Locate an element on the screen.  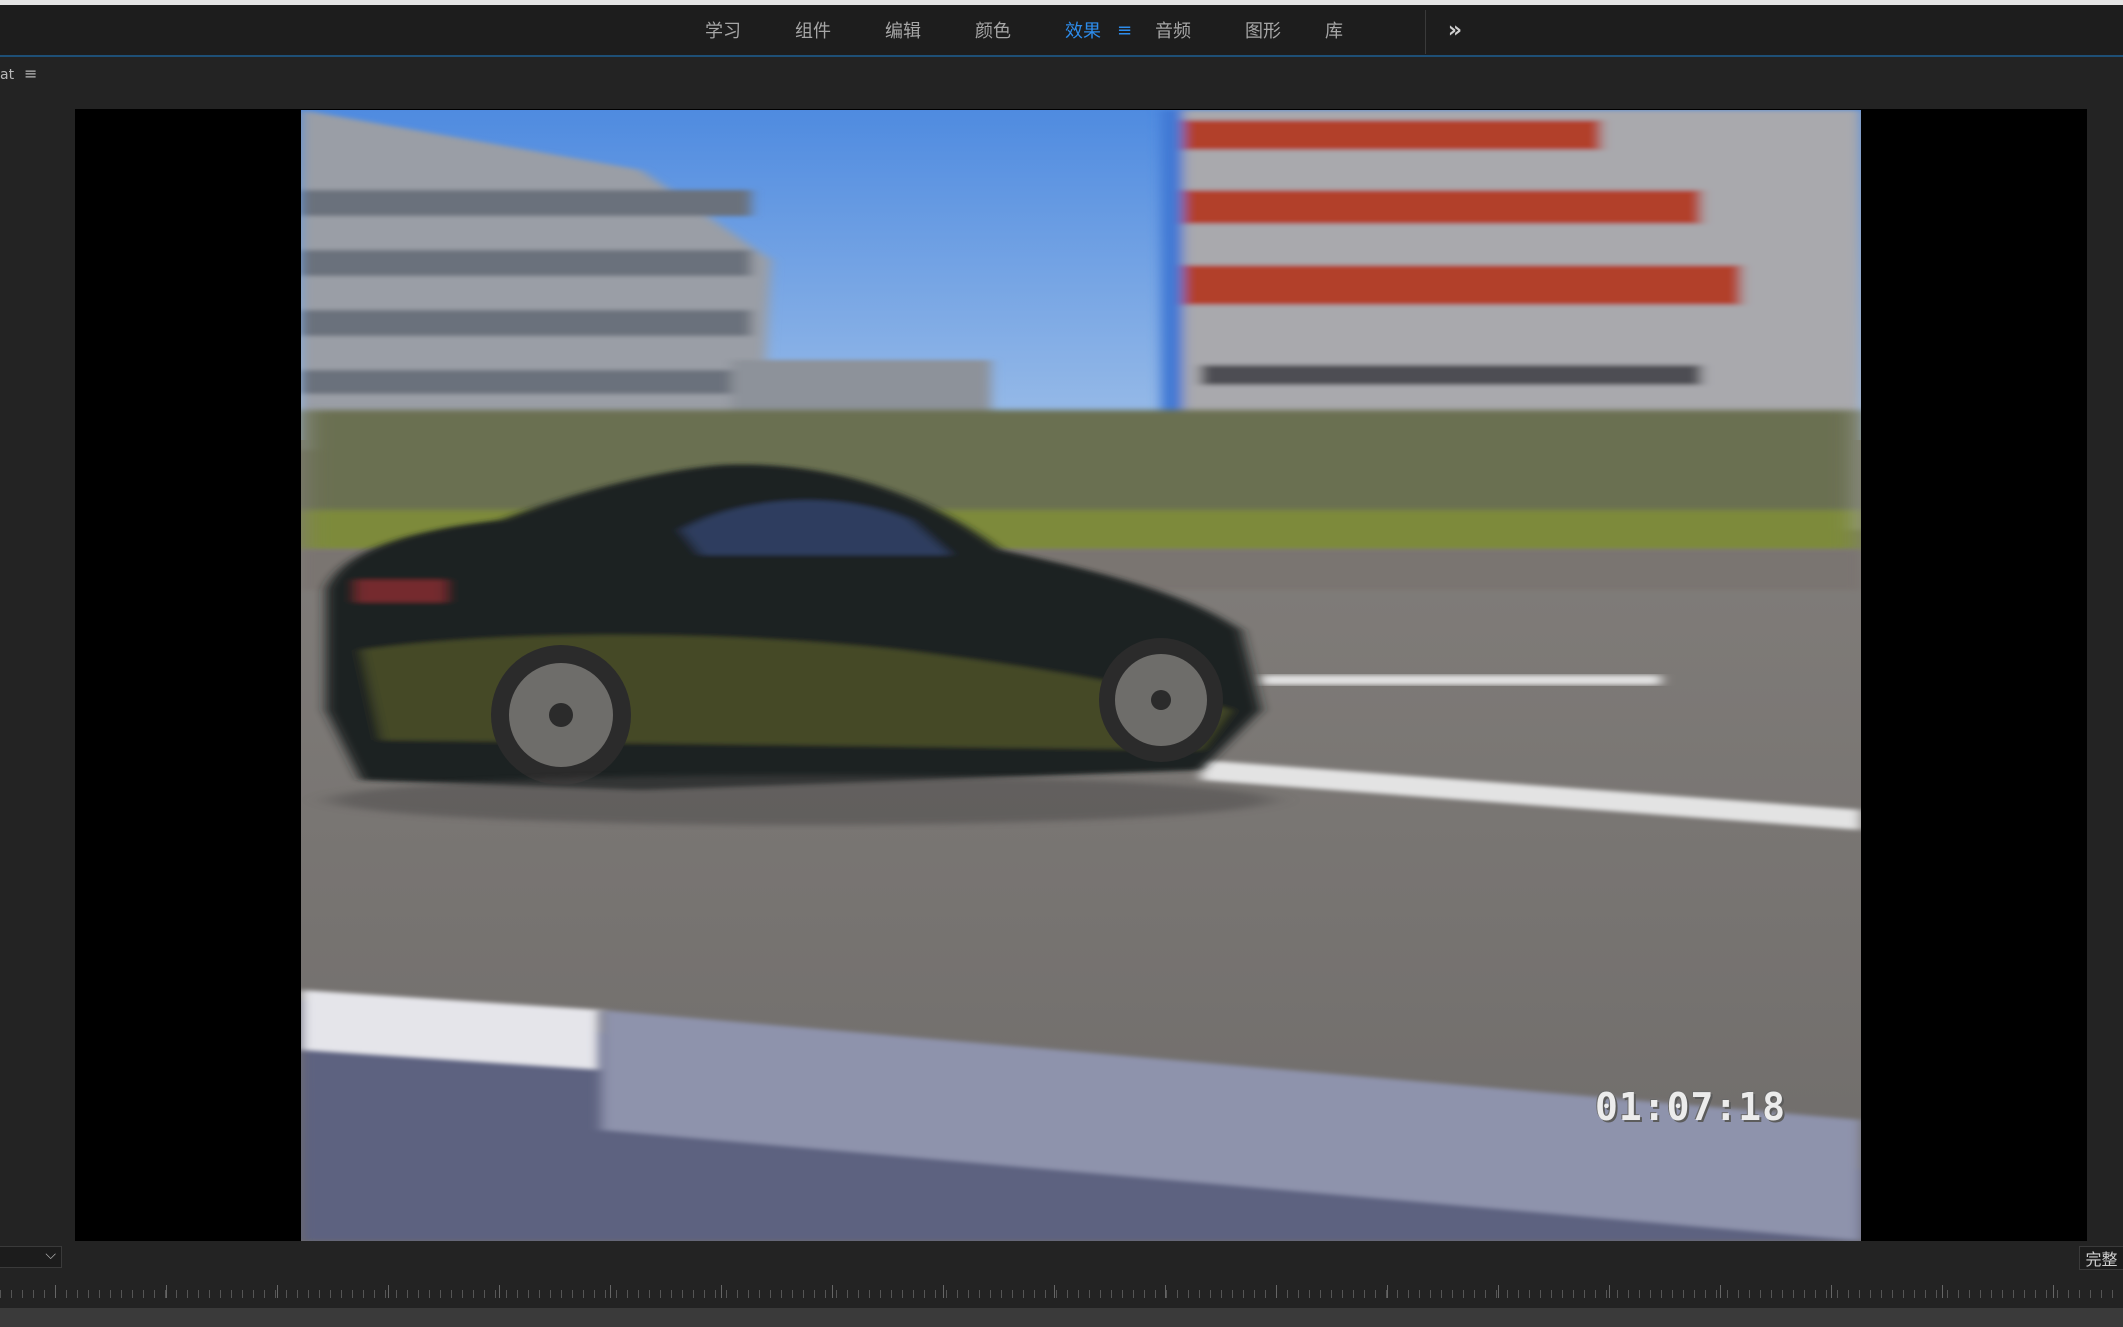
workspace-tabs: 学习 组件 编辑 颜色 效果 ≡ 音频 图形 库 is located at coordinates (1045, 30).